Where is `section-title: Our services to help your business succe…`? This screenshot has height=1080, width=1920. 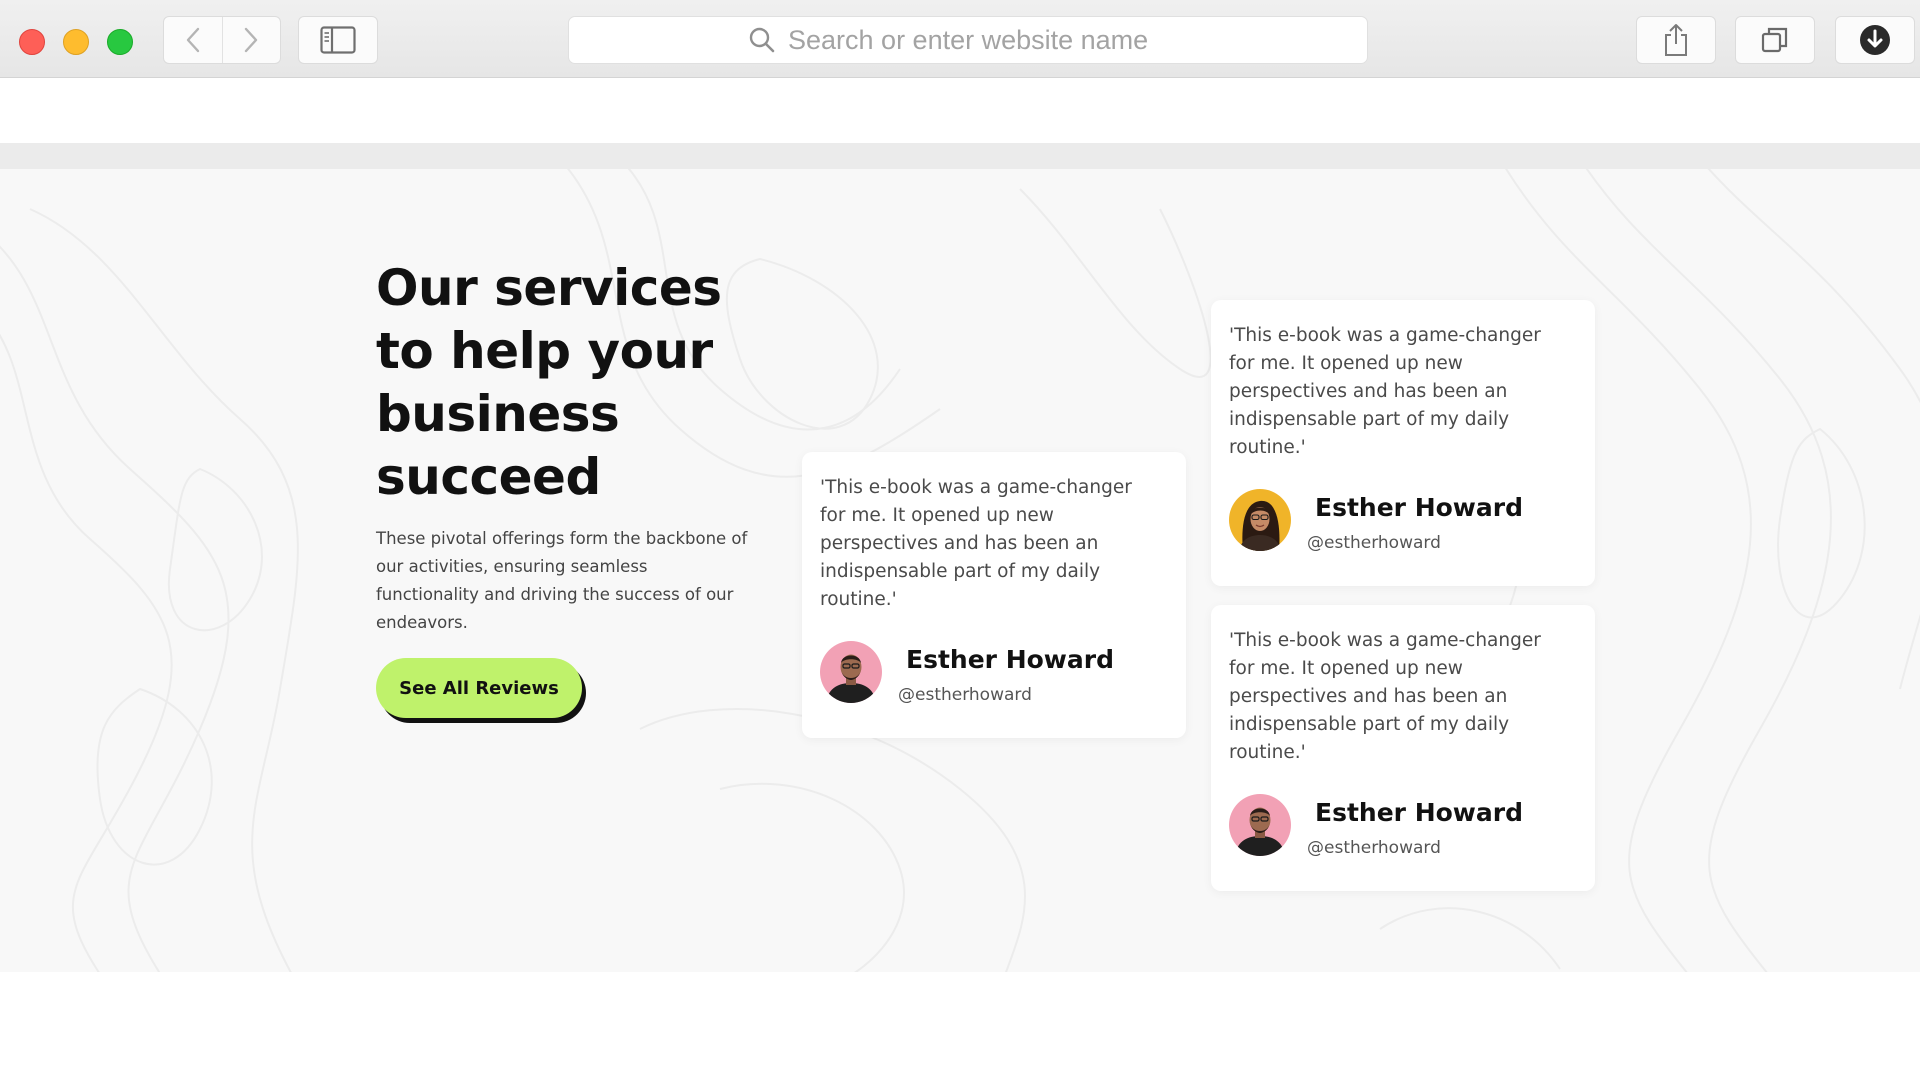
section-title: Our services to help your business succe… is located at coordinates (566, 383).